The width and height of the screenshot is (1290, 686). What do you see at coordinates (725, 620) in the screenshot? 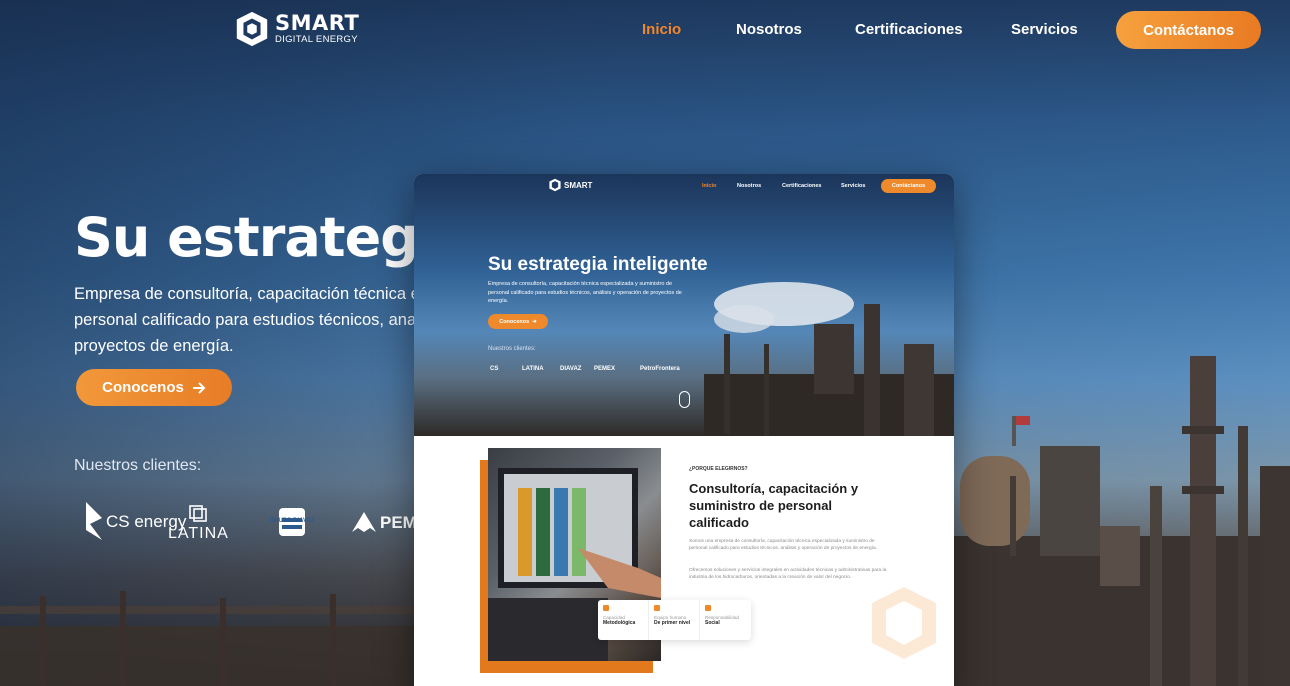
I see `preview-feature: Responsabilidad Social` at bounding box center [725, 620].